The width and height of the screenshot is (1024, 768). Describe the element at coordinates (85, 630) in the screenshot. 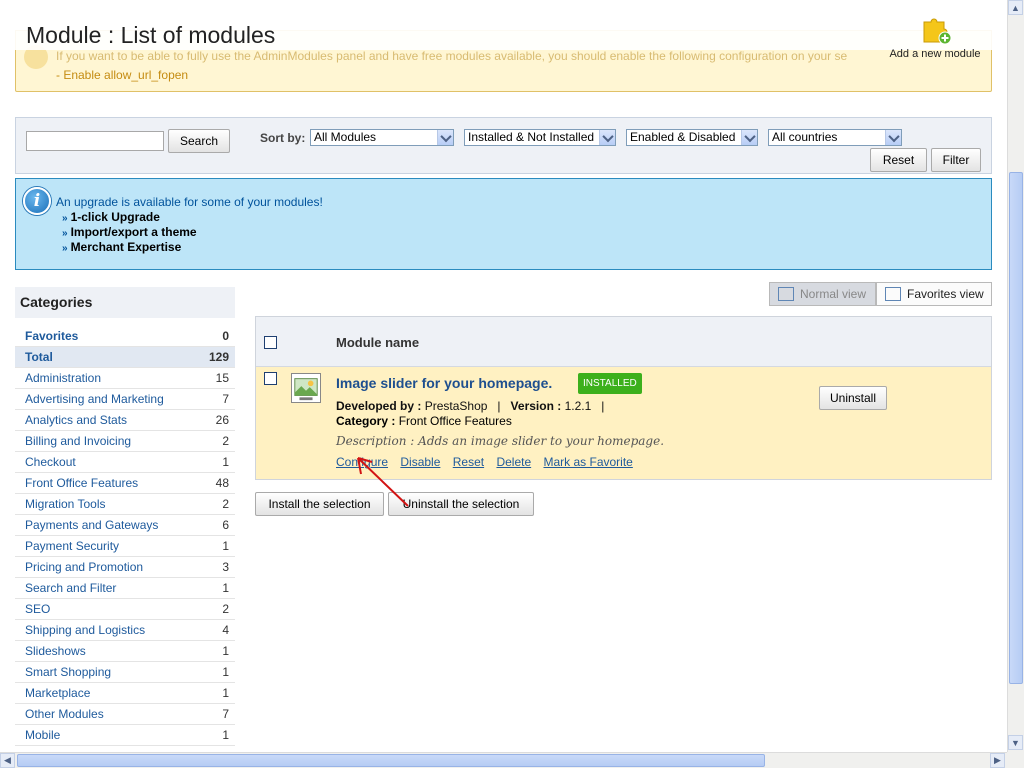

I see `category-name: Shipping and Logistics` at that location.